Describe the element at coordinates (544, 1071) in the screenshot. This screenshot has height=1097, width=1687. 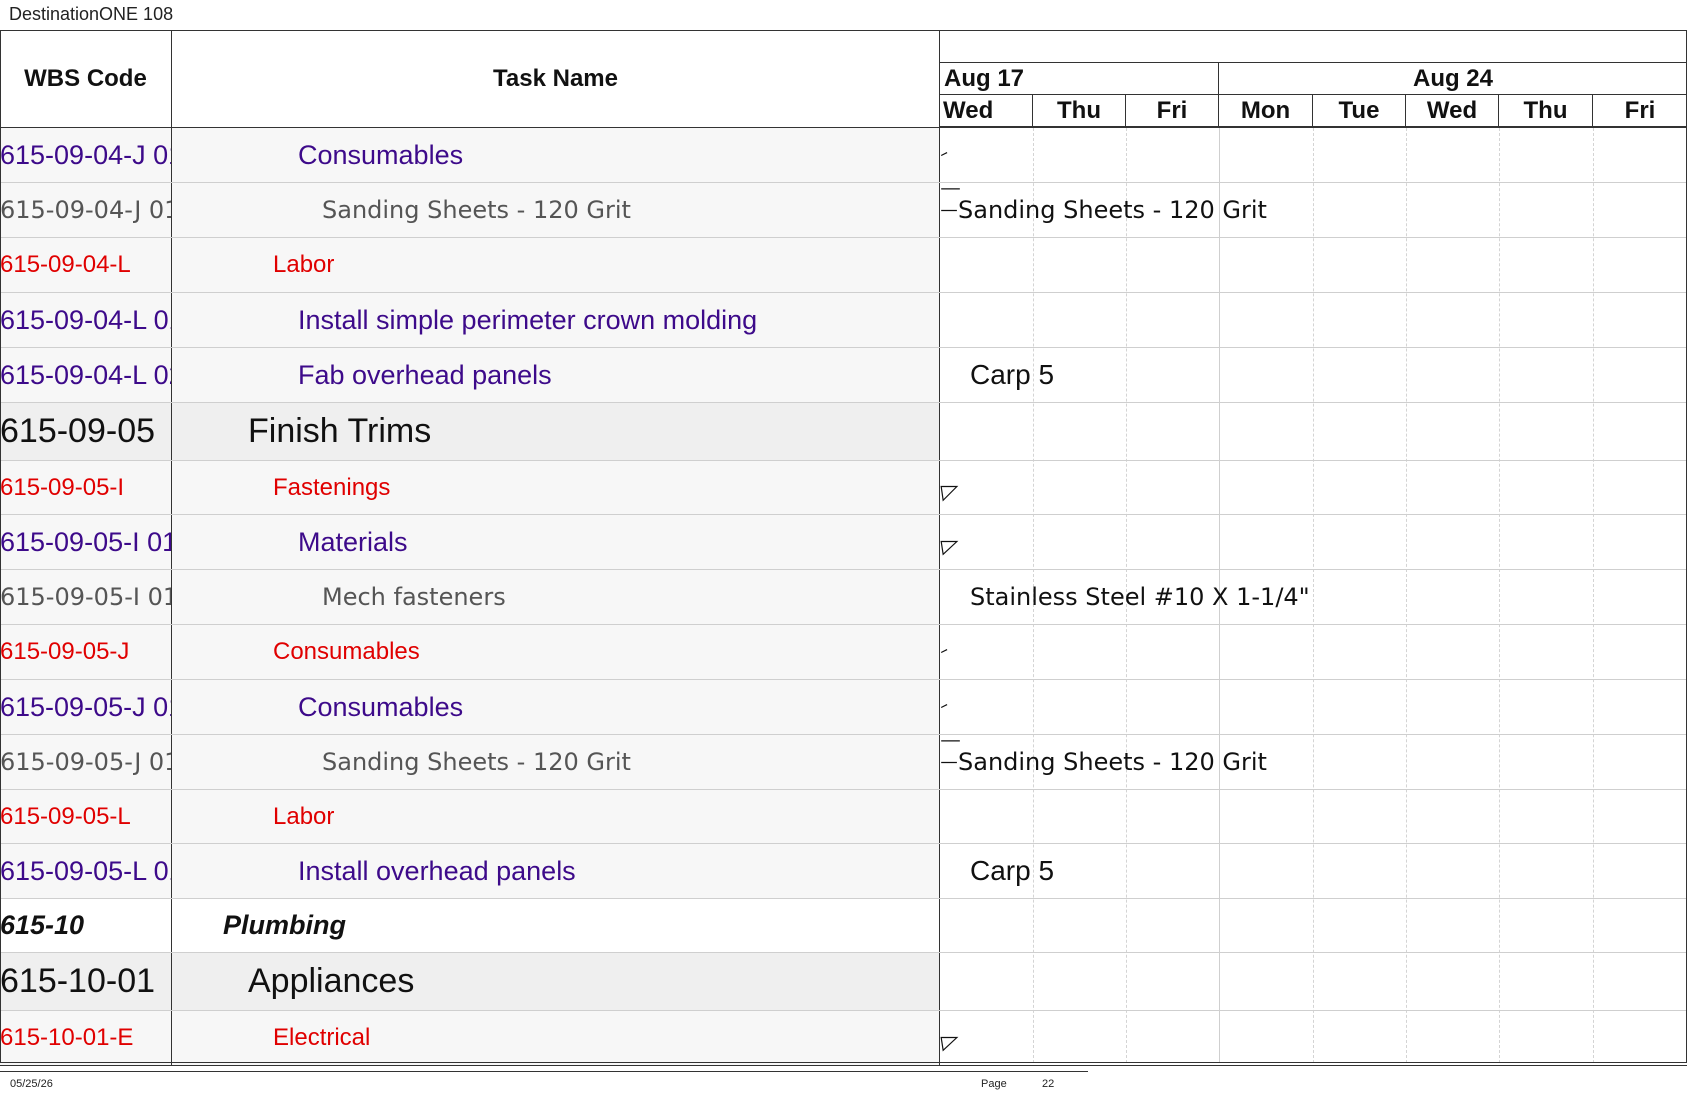
I see `footer-divider` at that location.